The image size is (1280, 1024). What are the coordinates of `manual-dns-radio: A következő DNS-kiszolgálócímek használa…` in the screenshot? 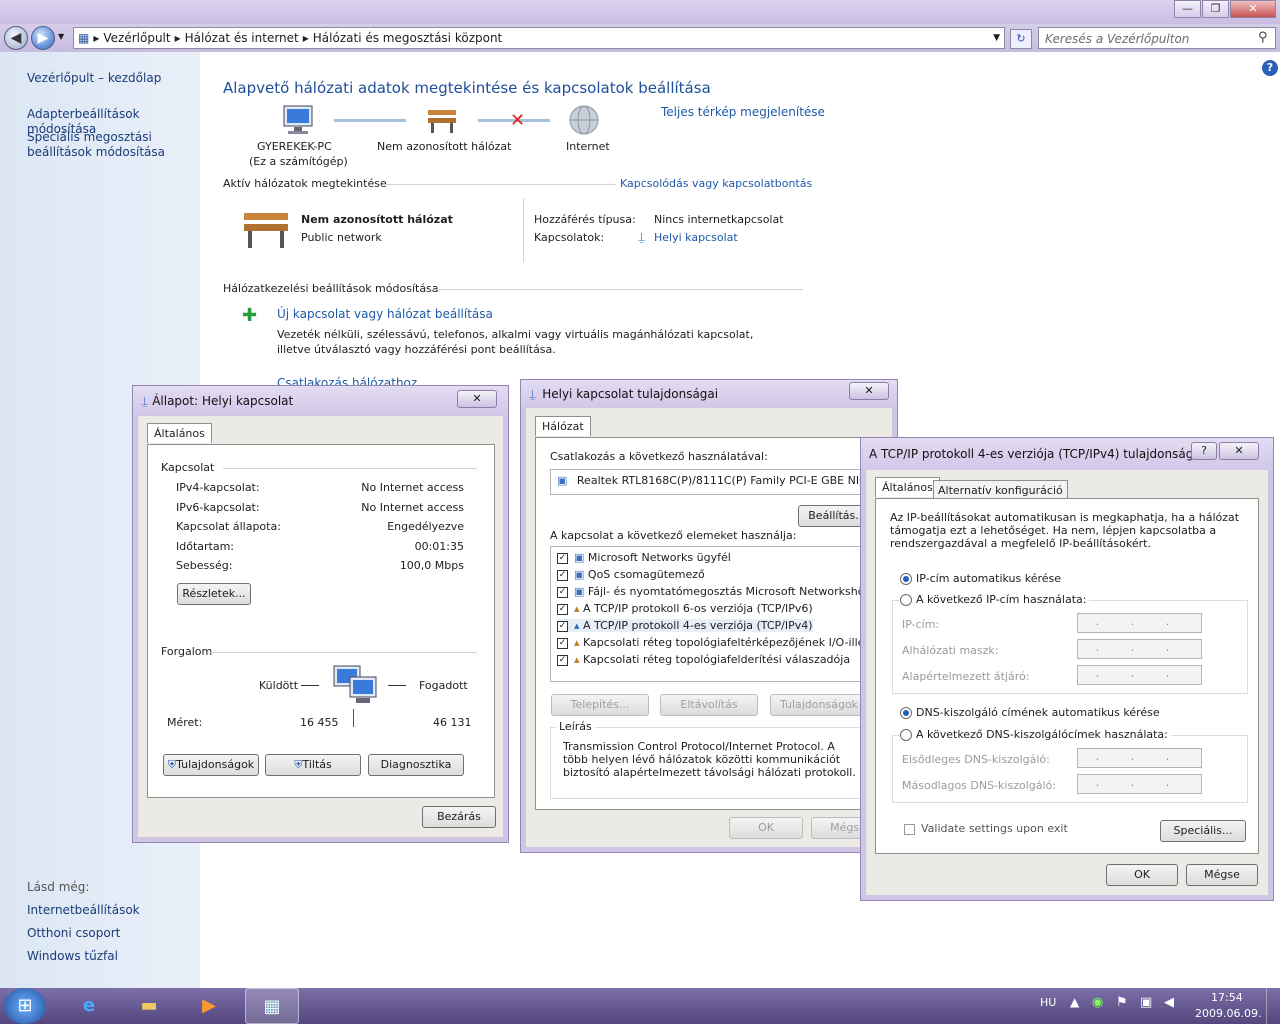 It's located at (1035, 734).